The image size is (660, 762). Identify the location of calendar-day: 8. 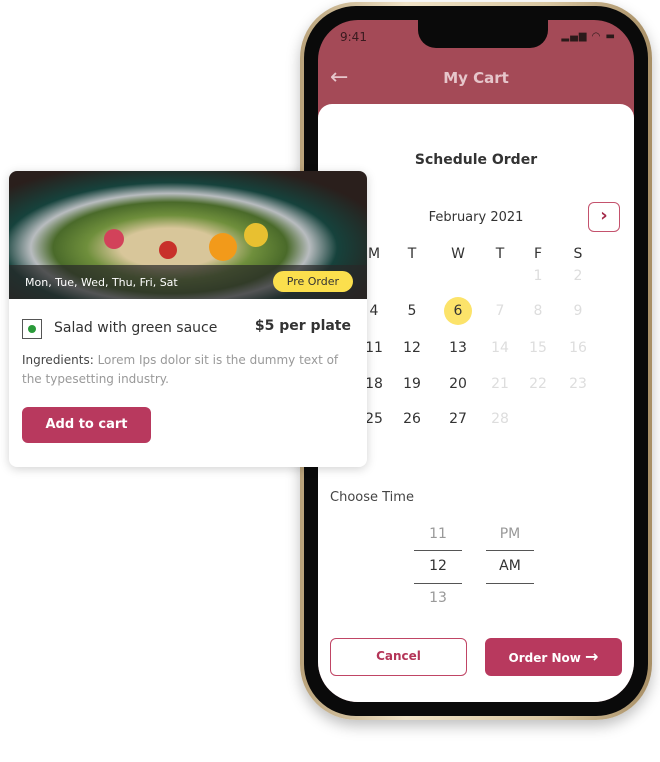
(538, 311).